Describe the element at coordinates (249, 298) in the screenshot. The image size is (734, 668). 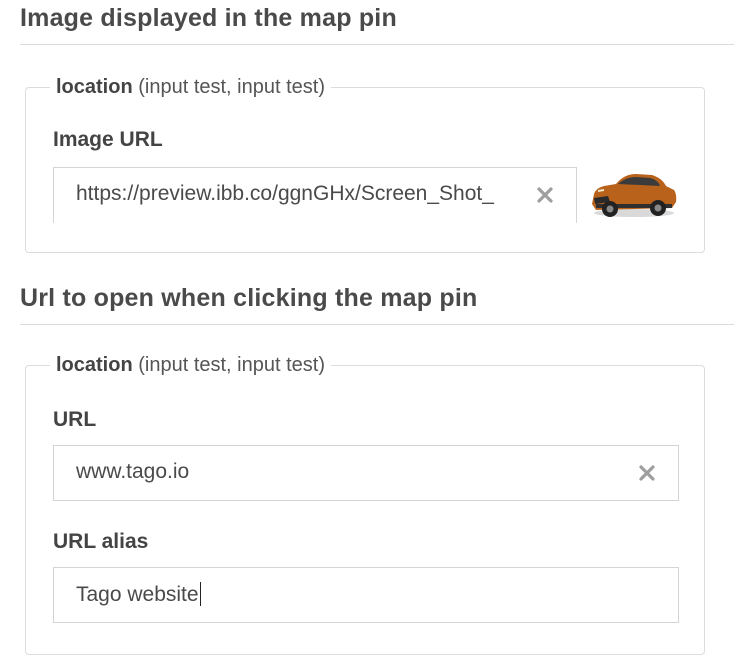
I see `url-section-heading: Url to open when clicking the map pin` at that location.